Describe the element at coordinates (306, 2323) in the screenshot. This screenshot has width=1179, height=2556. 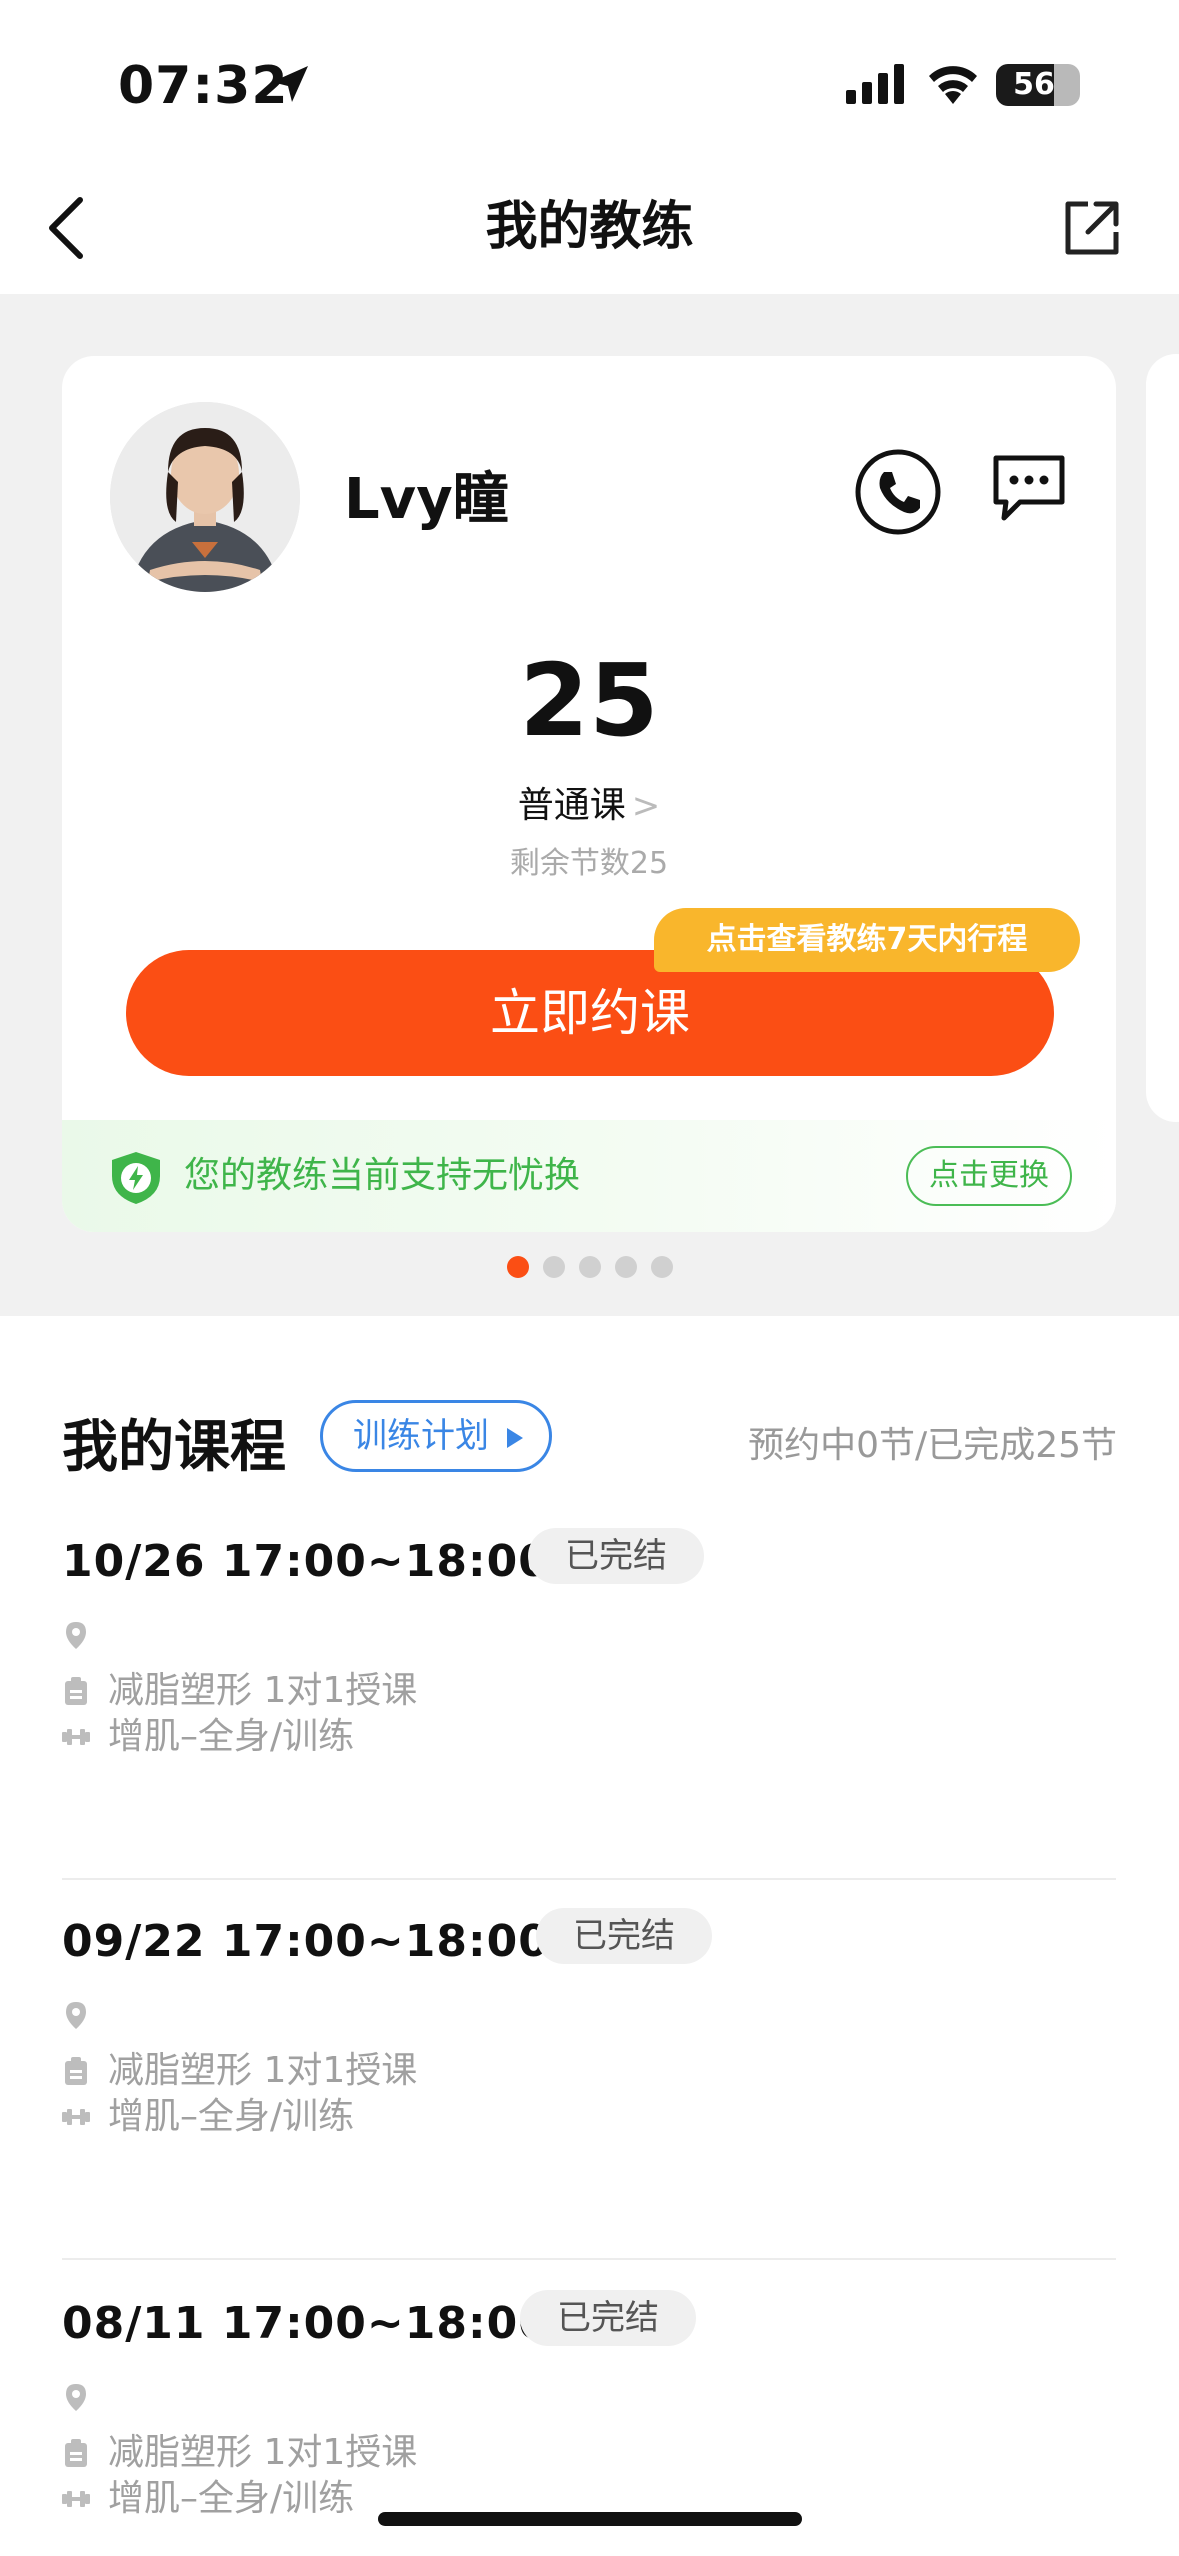
I see `course-time: 08/11 17:00~18:00` at that location.